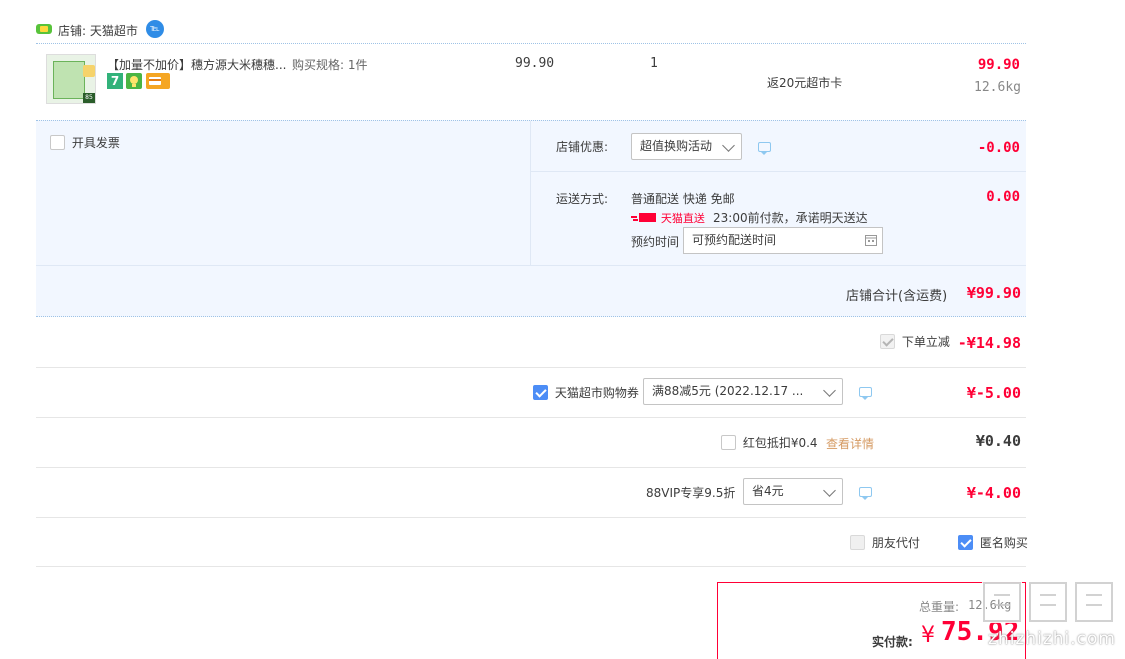 The image size is (1125, 659). Describe the element at coordinates (857, 542) in the screenshot. I see `friend-pay-checkbox` at that location.